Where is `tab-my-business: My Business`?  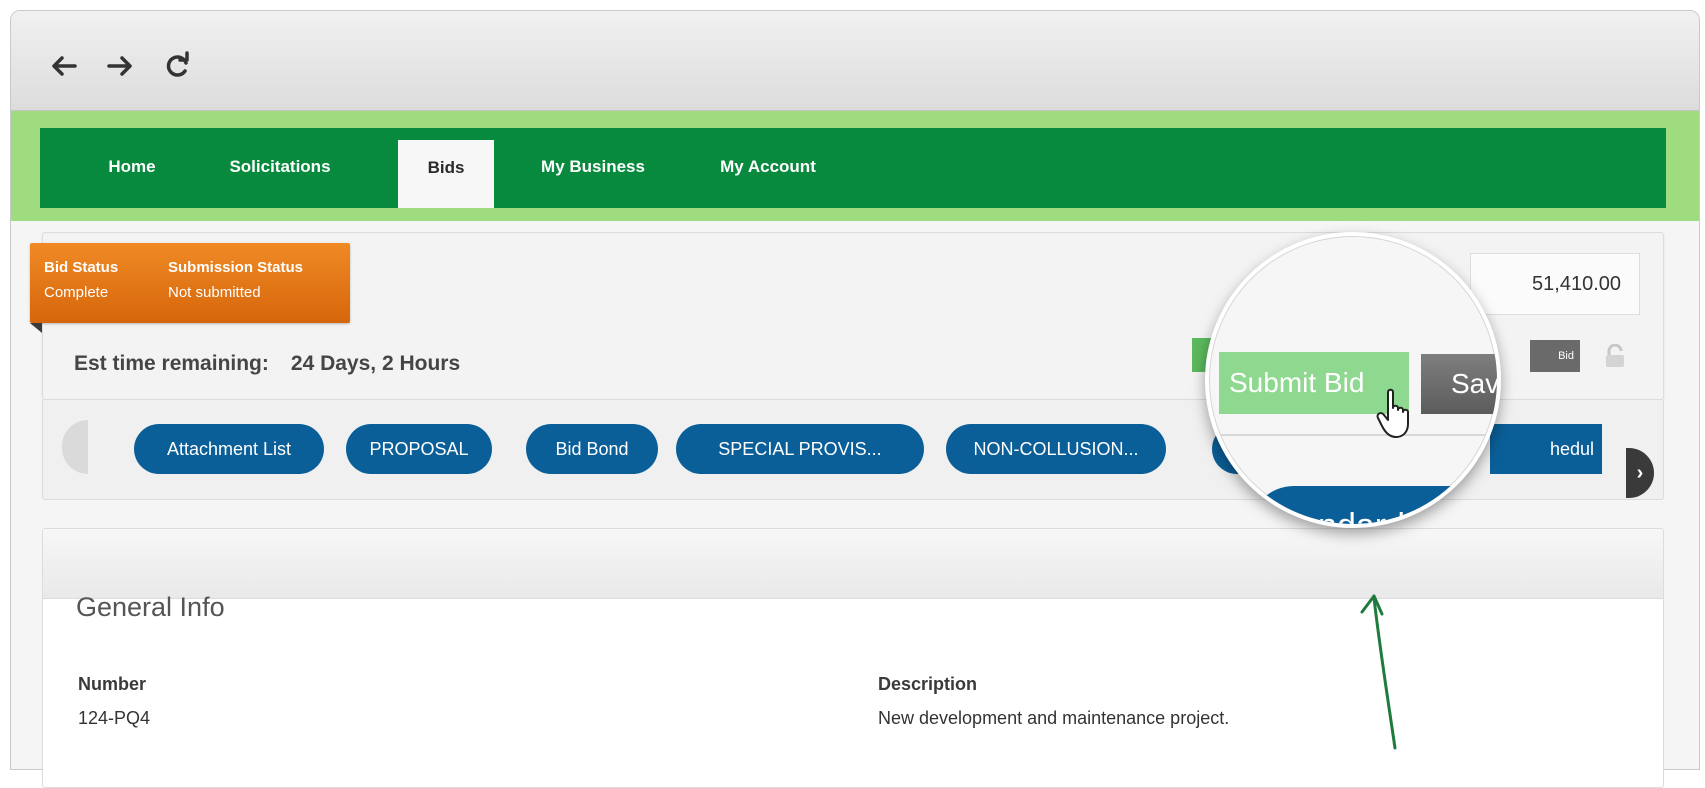
tab-my-business: My Business is located at coordinates (593, 168).